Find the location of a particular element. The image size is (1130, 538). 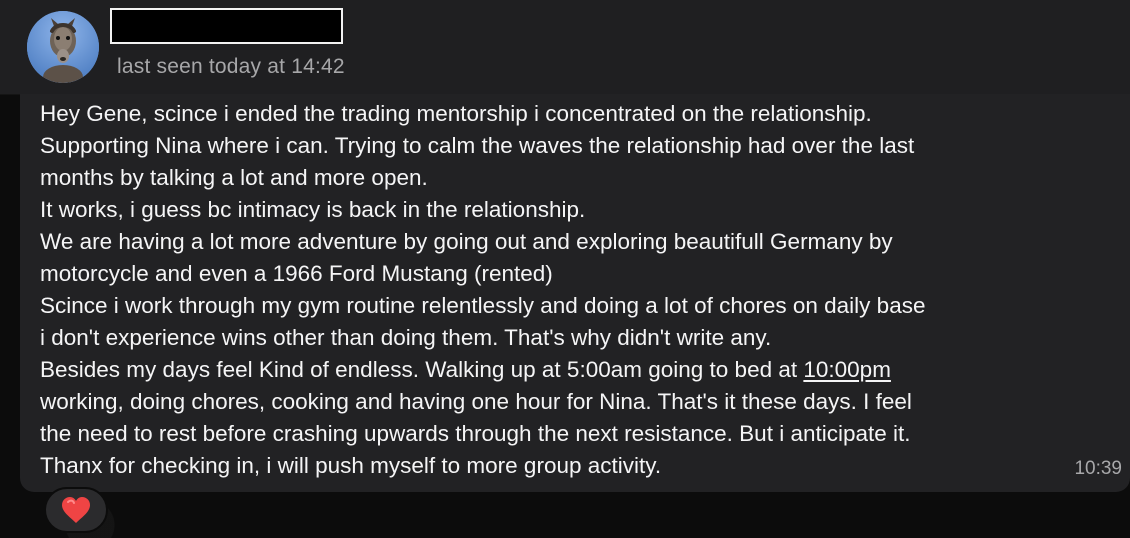

red-heart-icon is located at coordinates (76, 510).